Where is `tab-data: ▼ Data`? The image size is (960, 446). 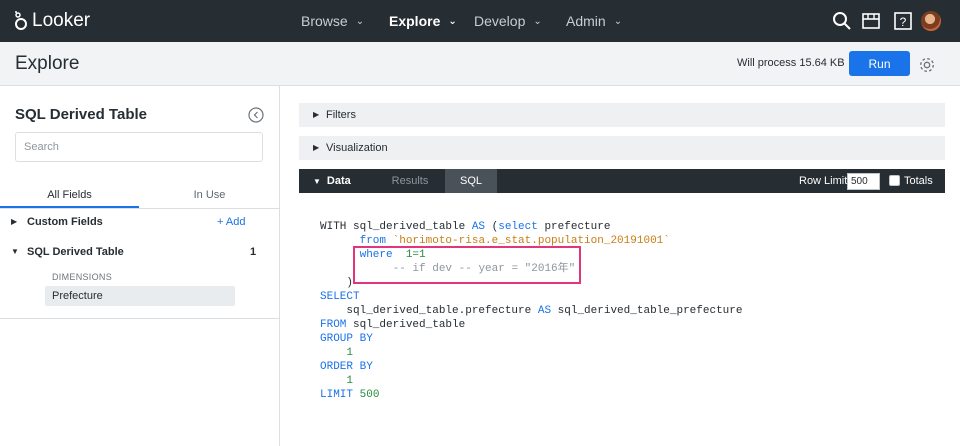
tab-data: ▼ Data is located at coordinates (337, 181).